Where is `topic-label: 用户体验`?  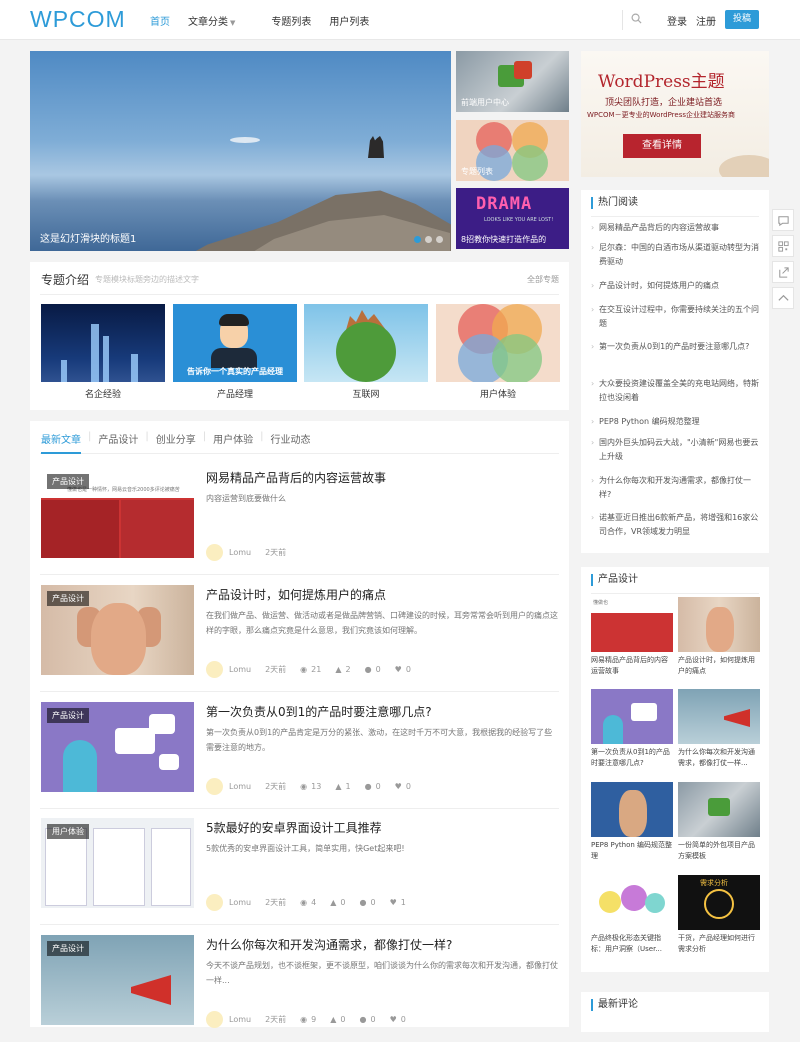
topic-label: 用户体验 is located at coordinates (498, 393).